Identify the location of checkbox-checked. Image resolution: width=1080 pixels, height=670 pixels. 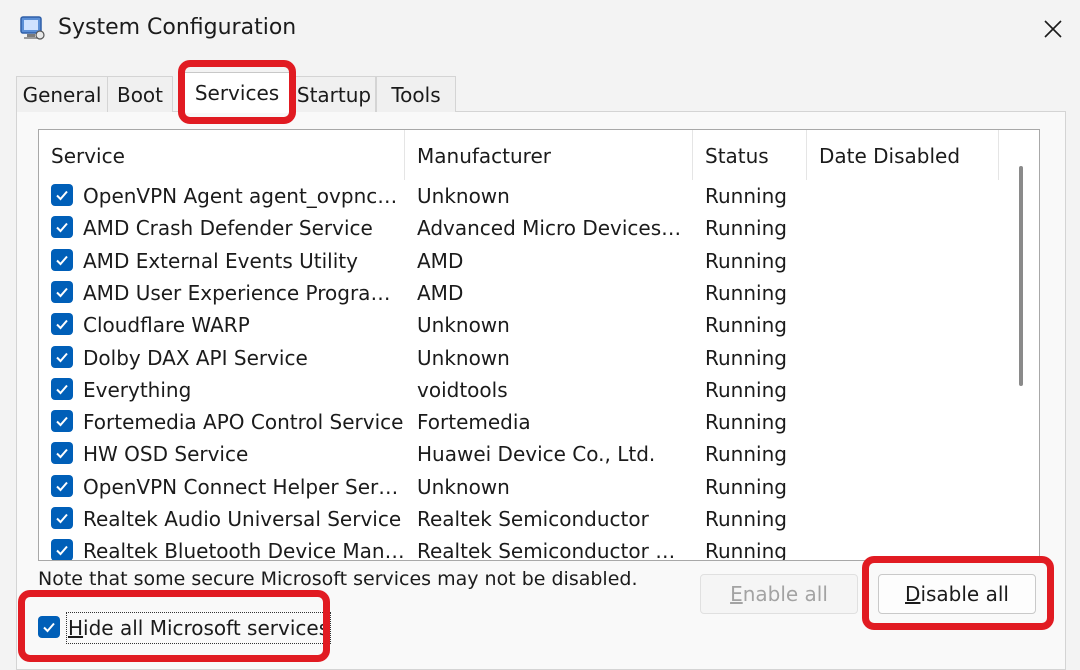
(49, 627).